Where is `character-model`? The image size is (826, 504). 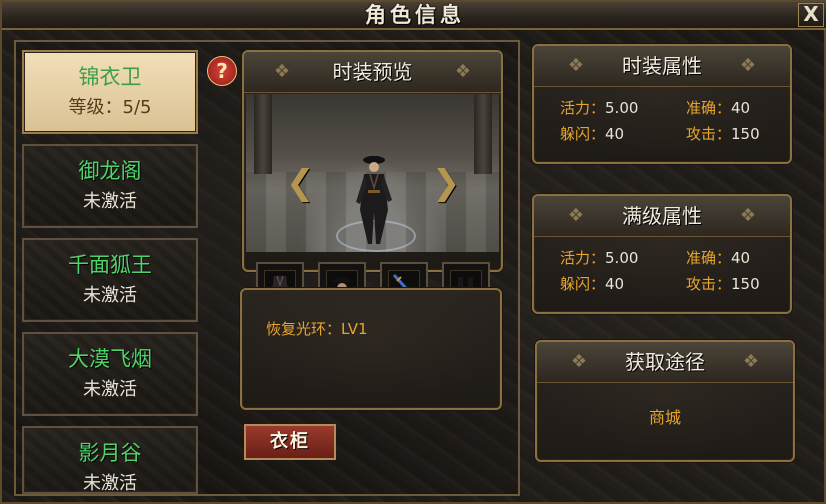 character-model is located at coordinates (374, 200).